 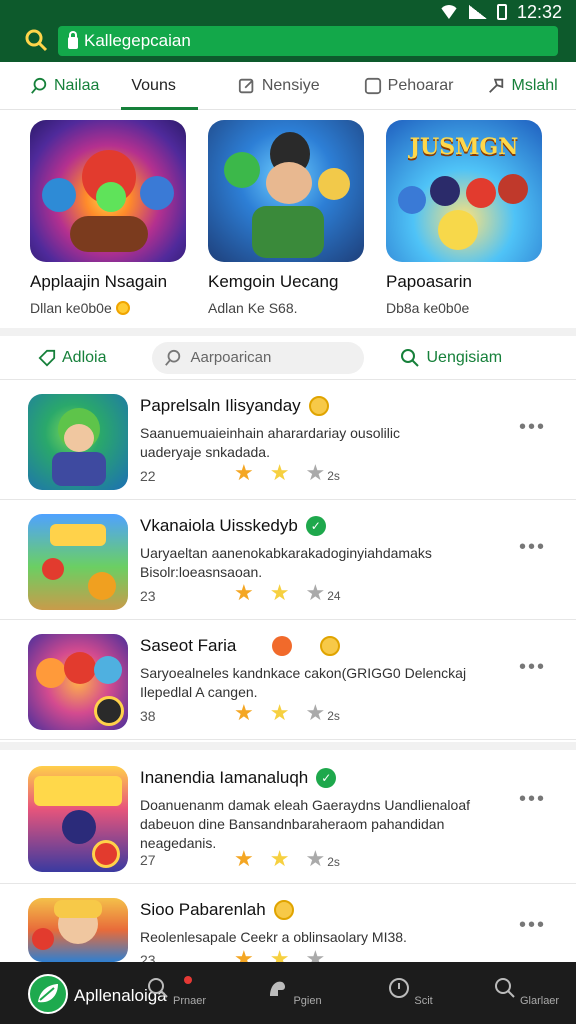 What do you see at coordinates (224, 777) in the screenshot?
I see `app-title: Inanendia Iamanaluqh` at bounding box center [224, 777].